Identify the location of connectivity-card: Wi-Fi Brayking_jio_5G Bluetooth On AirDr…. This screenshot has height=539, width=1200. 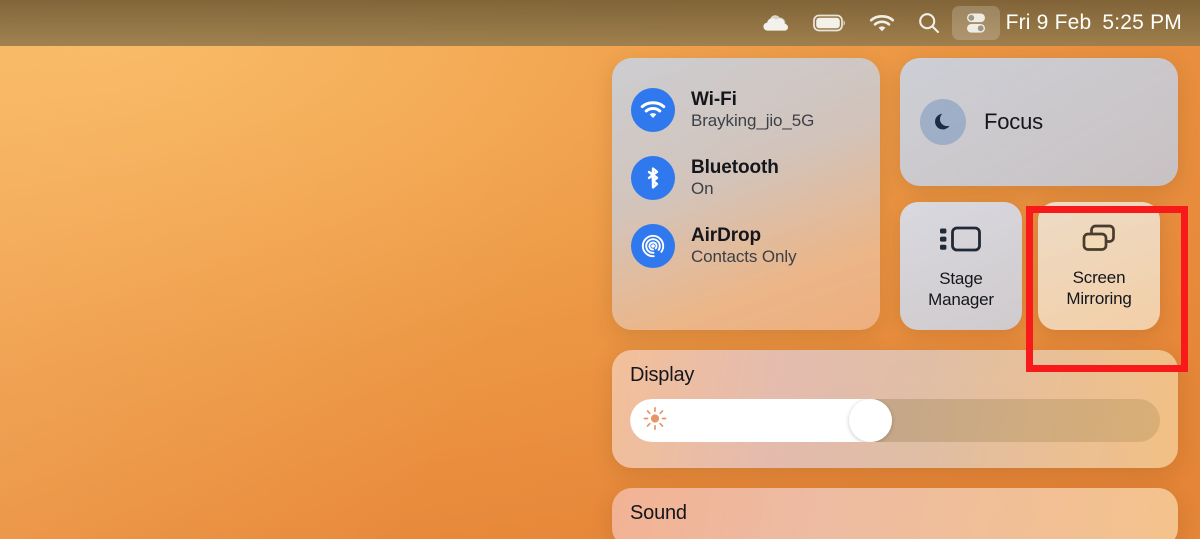
(746, 194).